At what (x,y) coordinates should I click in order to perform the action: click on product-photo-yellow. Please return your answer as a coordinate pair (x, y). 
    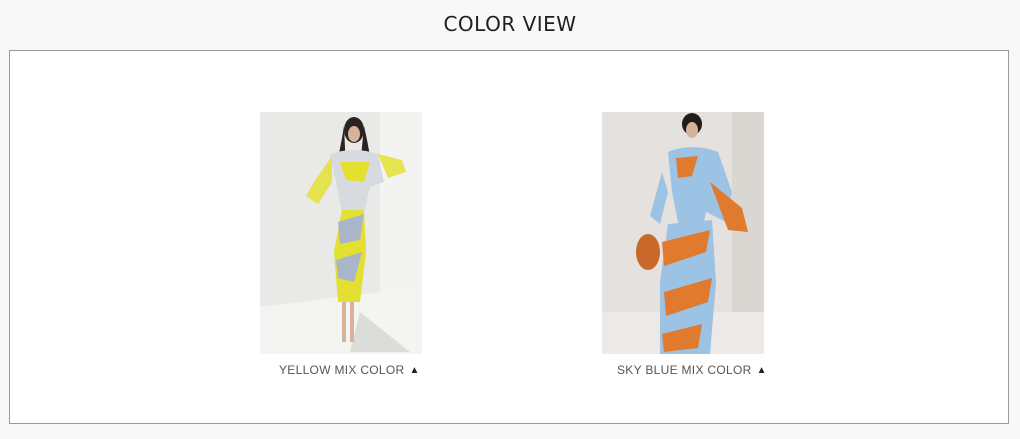
    Looking at the image, I should click on (341, 233).